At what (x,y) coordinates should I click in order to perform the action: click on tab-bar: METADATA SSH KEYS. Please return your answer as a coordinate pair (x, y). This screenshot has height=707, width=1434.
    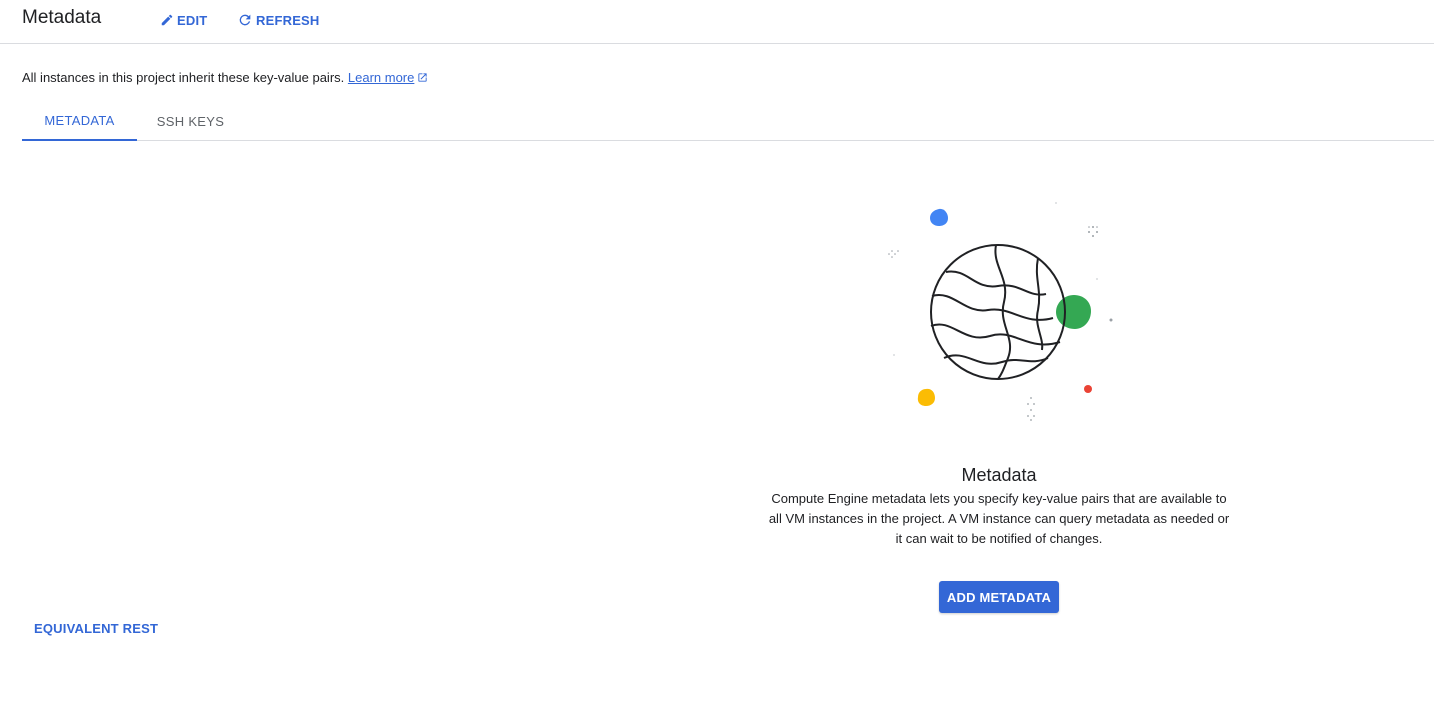
    Looking at the image, I should click on (728, 121).